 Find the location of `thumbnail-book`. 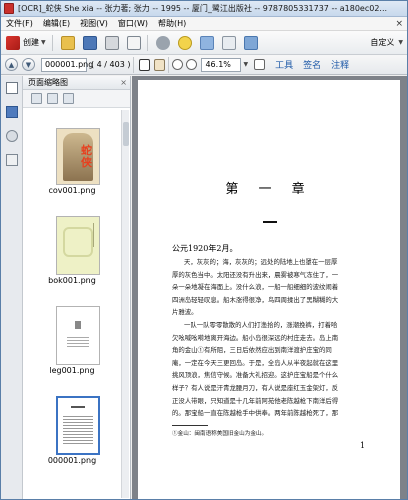

thumbnail-book is located at coordinates (78, 245).